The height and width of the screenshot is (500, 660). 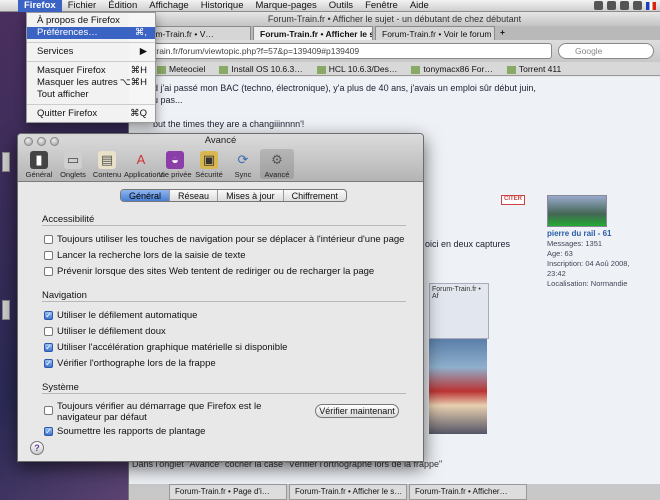 I want to click on screenshot-thumbnail: Forum-Train.fr • Af, so click(x=459, y=311).